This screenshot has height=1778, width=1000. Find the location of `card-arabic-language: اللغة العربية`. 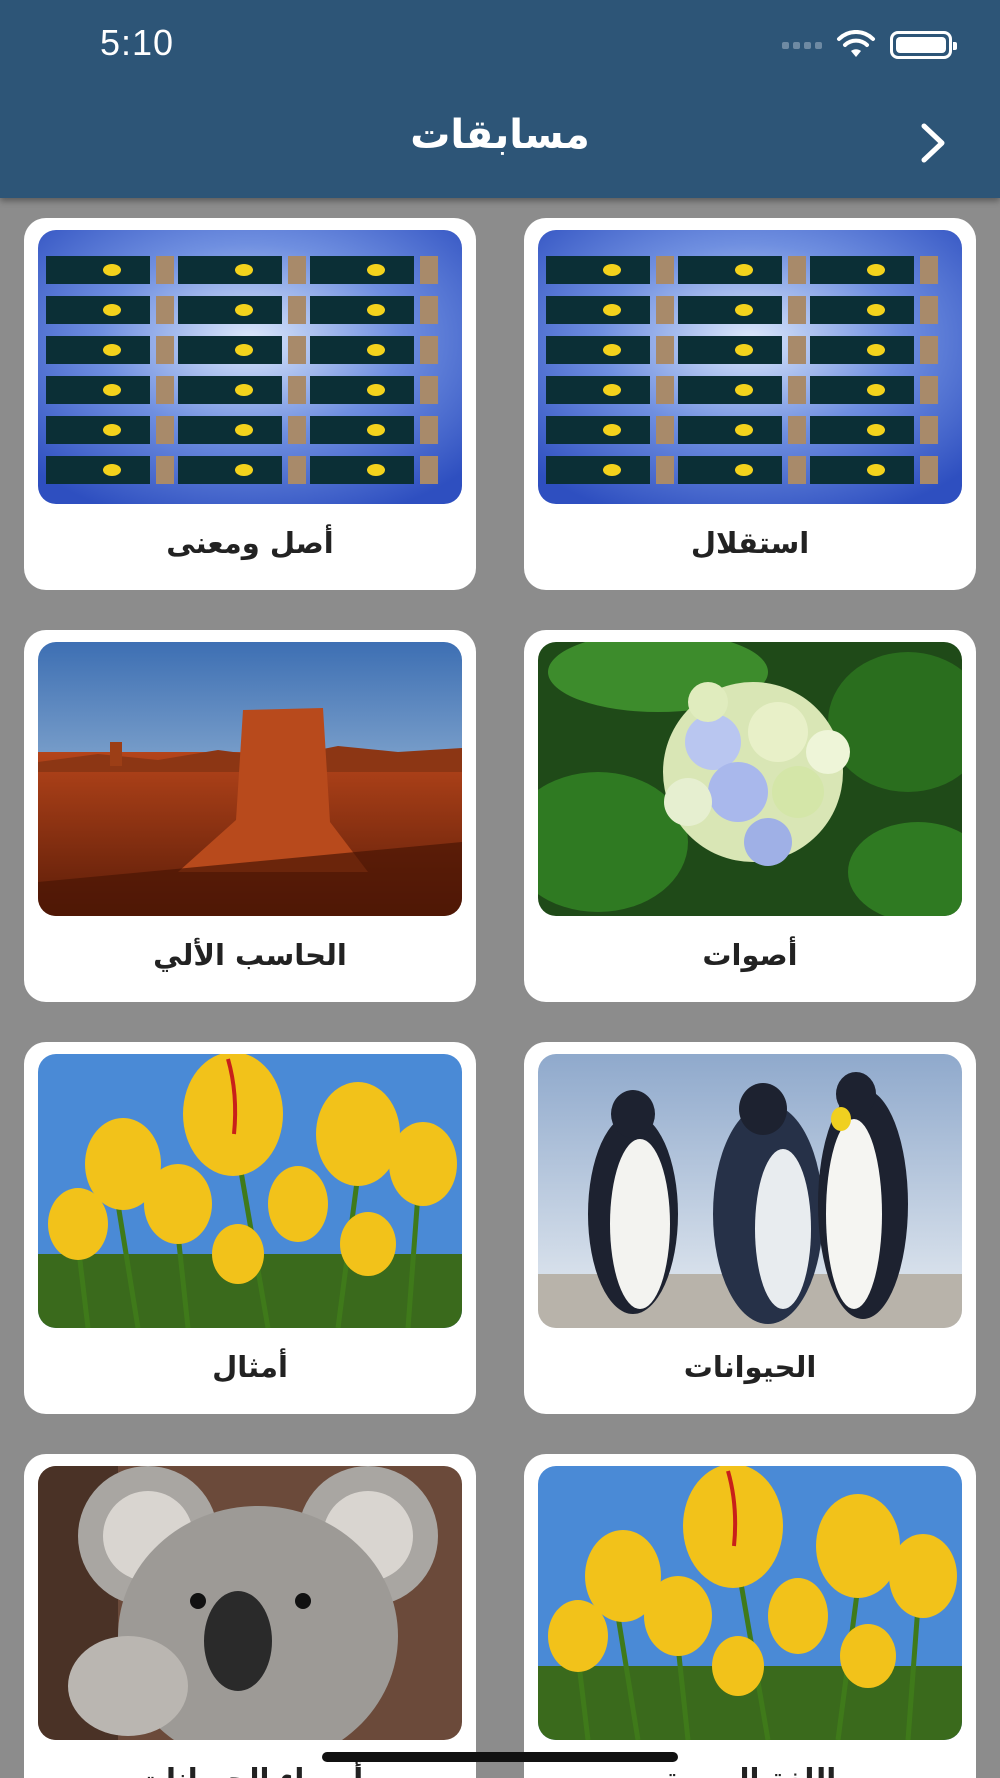

card-arabic-language: اللغة العربية is located at coordinates (750, 1616).